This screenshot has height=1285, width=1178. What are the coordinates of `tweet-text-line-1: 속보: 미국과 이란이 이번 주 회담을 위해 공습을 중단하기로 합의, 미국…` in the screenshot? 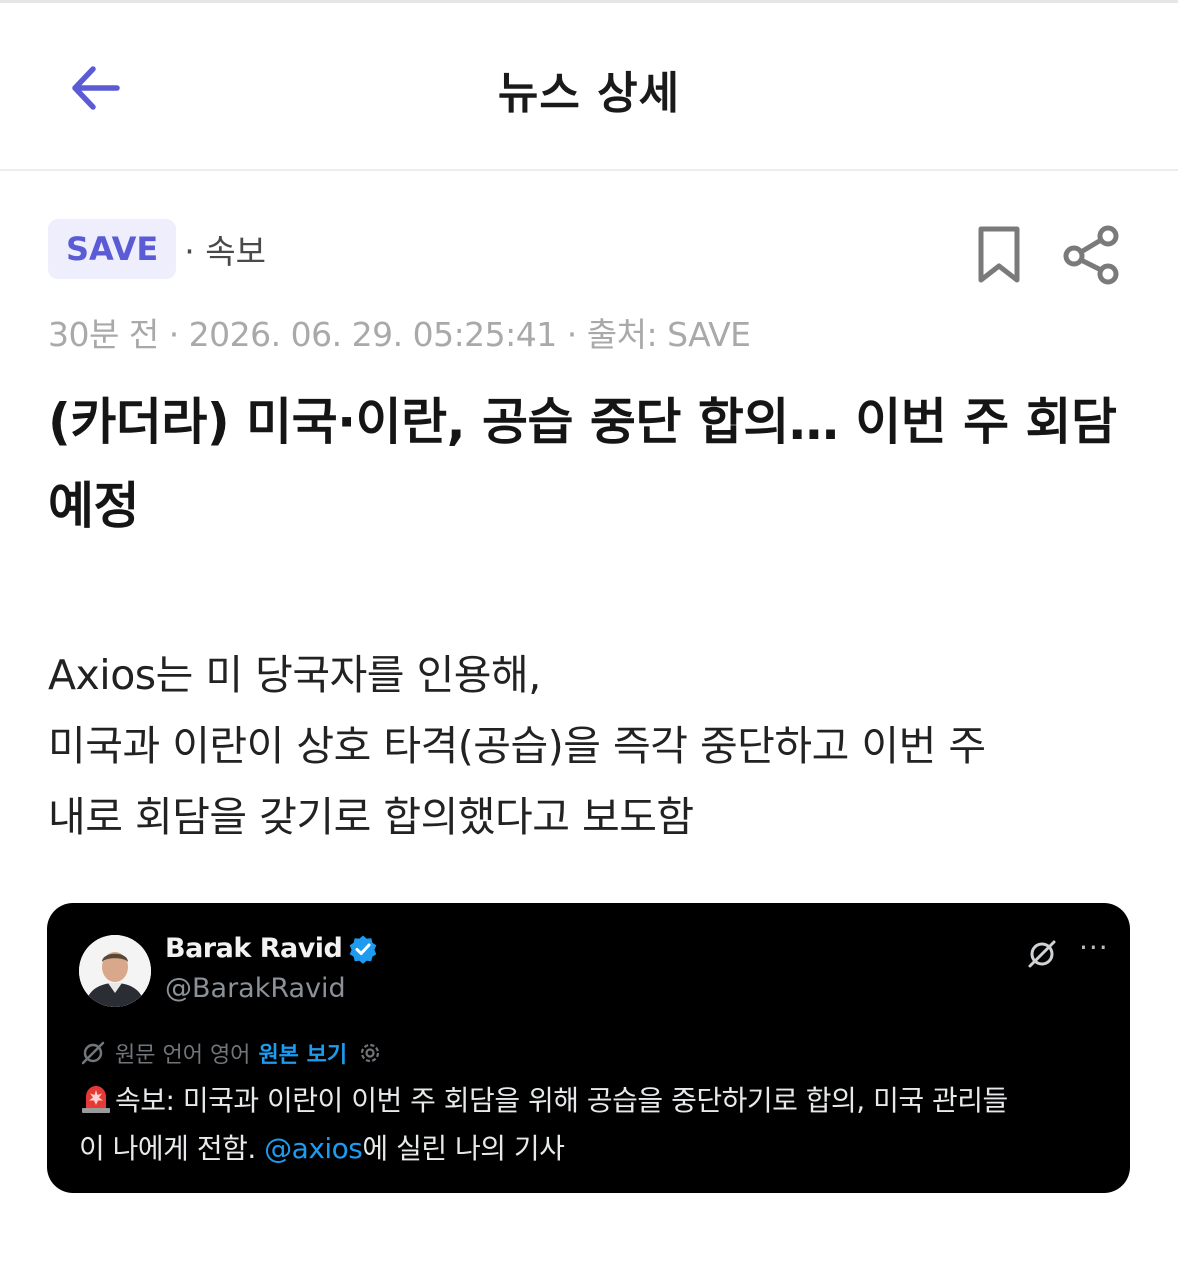 It's located at (561, 1100).